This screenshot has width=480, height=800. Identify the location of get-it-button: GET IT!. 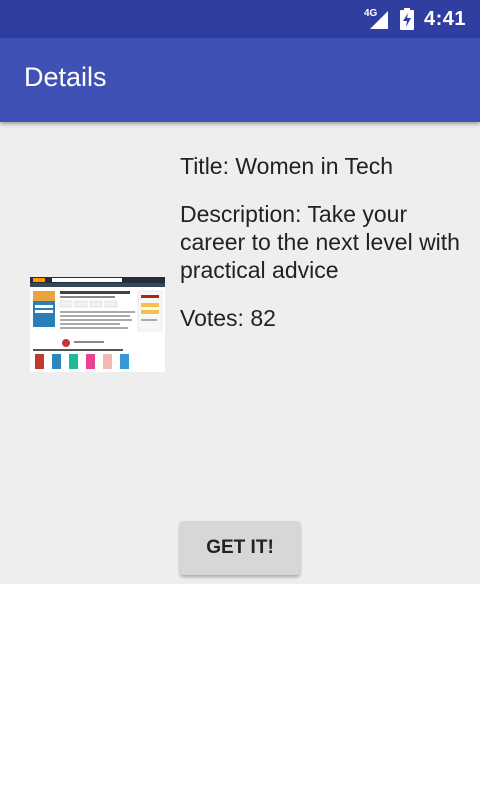
(240, 548).